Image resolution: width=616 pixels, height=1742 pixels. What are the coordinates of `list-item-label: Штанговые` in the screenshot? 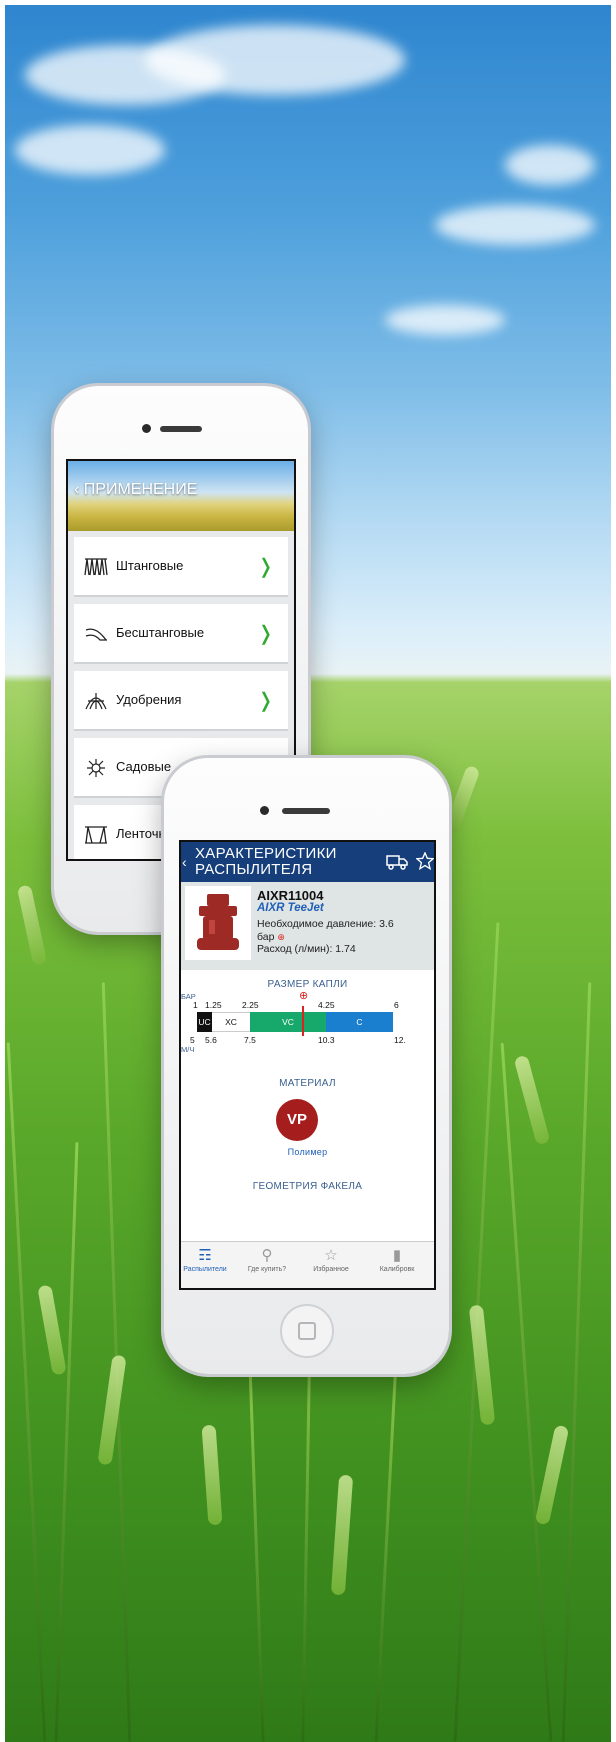 It's located at (150, 565).